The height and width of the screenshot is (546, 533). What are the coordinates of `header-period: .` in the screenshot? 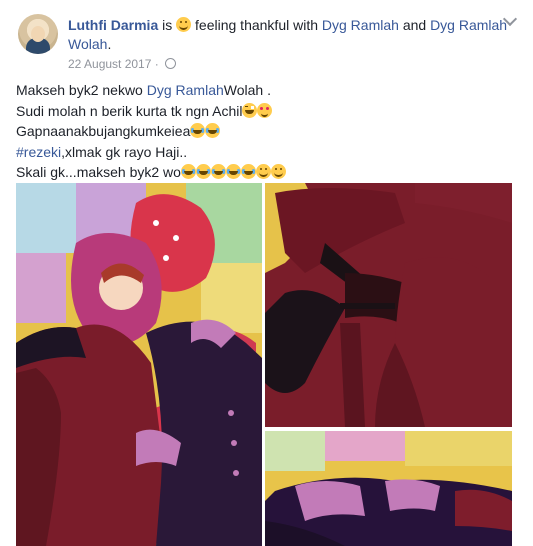 It's located at (109, 44).